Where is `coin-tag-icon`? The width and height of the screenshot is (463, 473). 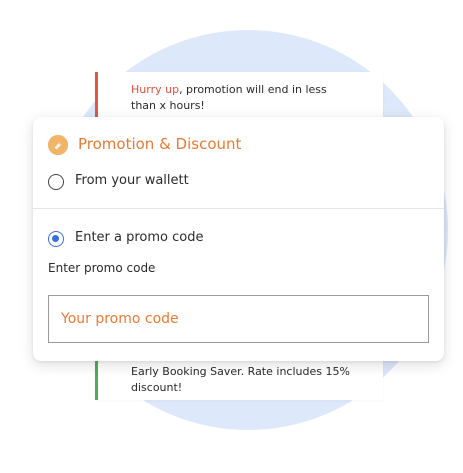 coin-tag-icon is located at coordinates (58, 145).